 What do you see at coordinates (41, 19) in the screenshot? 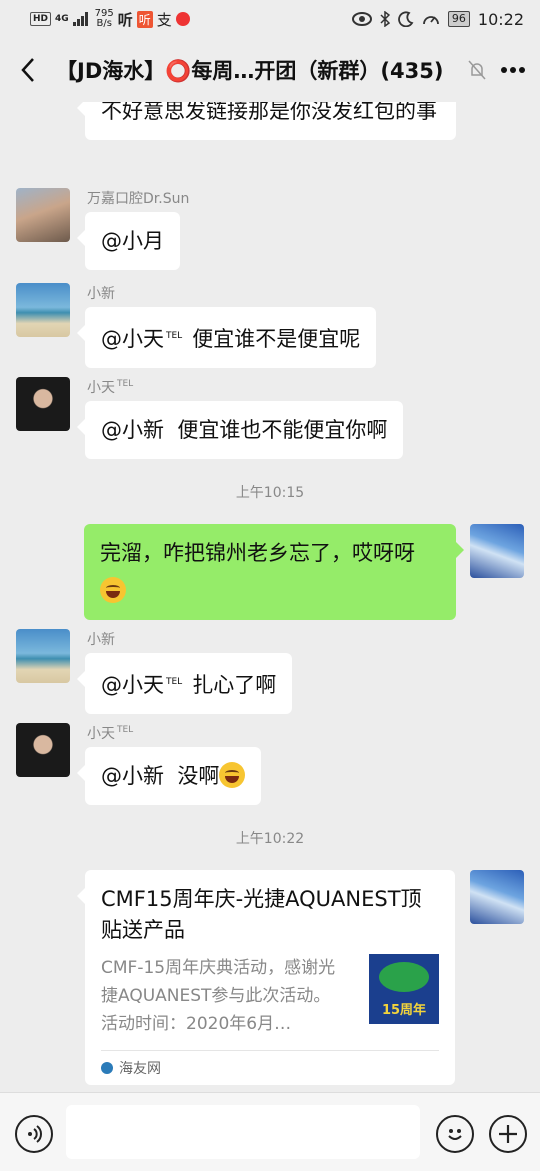
I see `hd-badge: HD` at bounding box center [41, 19].